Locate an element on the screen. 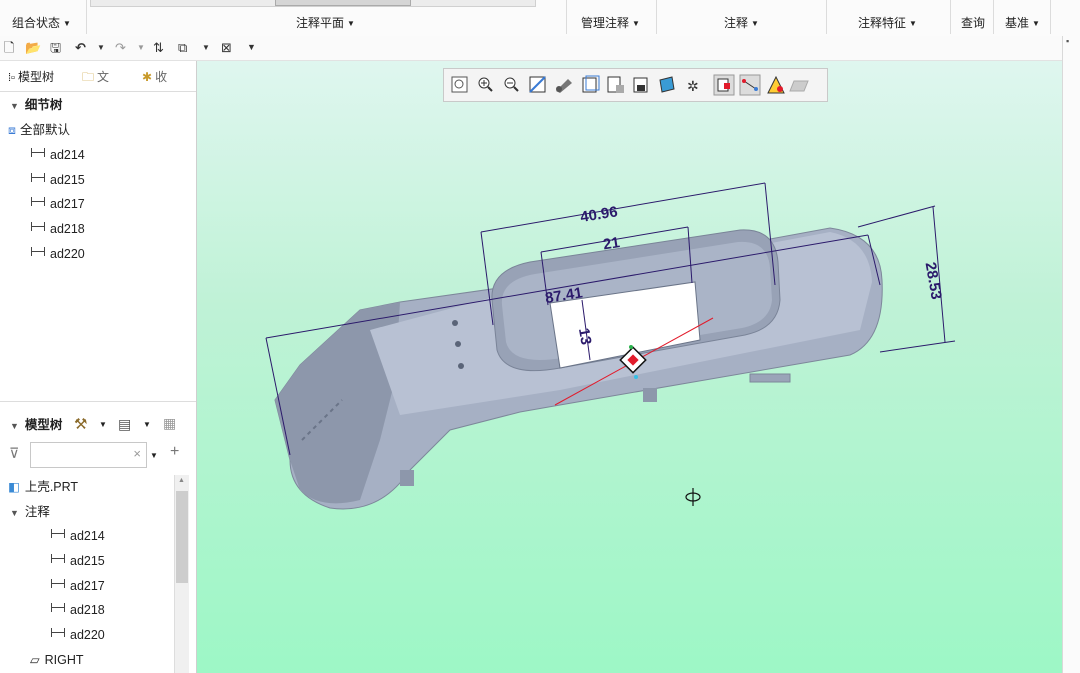 This screenshot has width=1080, height=673. perspective-icon is located at coordinates (640, 85).